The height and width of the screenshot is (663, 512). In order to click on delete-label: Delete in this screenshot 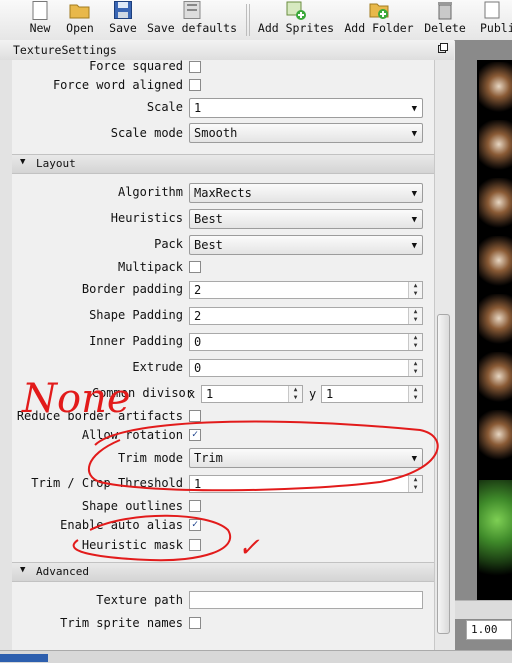, I will do `click(445, 28)`.